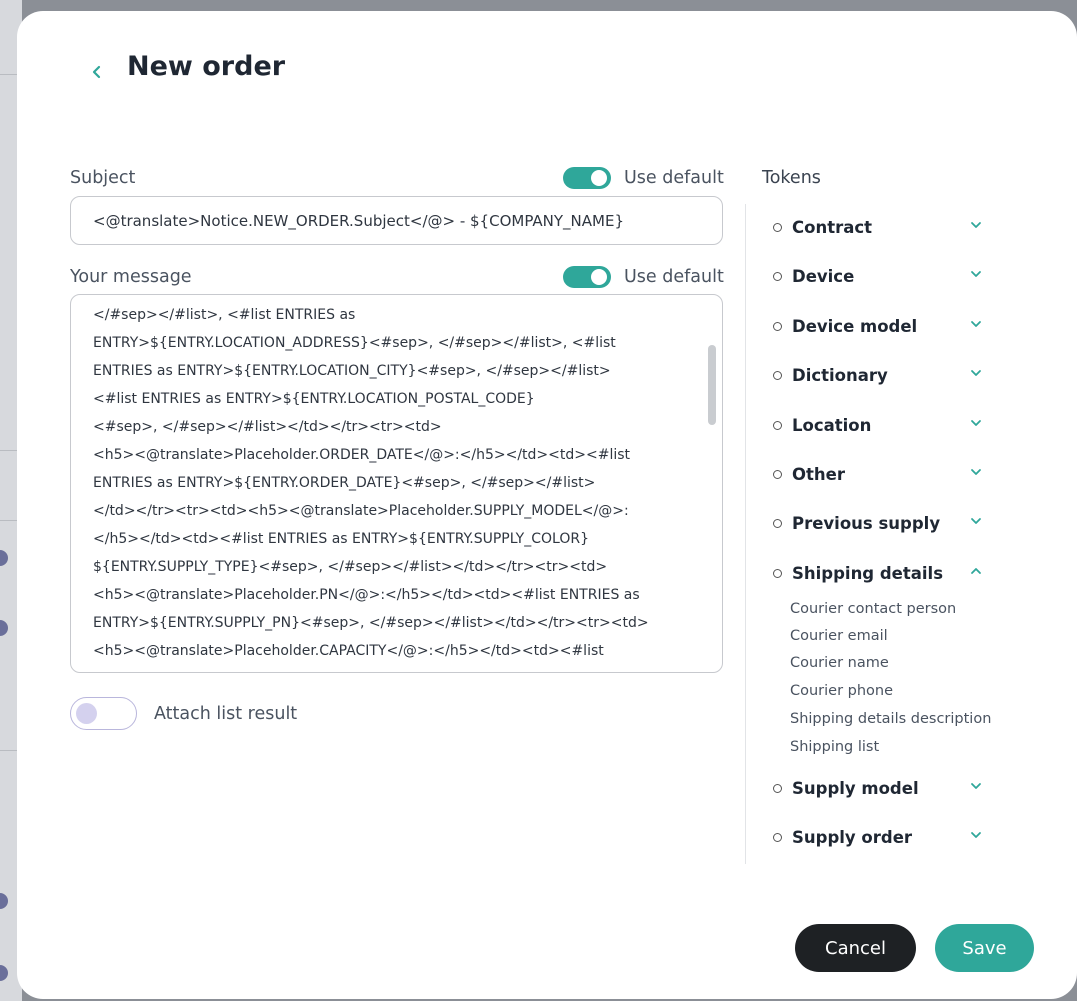 The width and height of the screenshot is (1077, 1001). I want to click on attach-list-result-label: Attach list result, so click(226, 713).